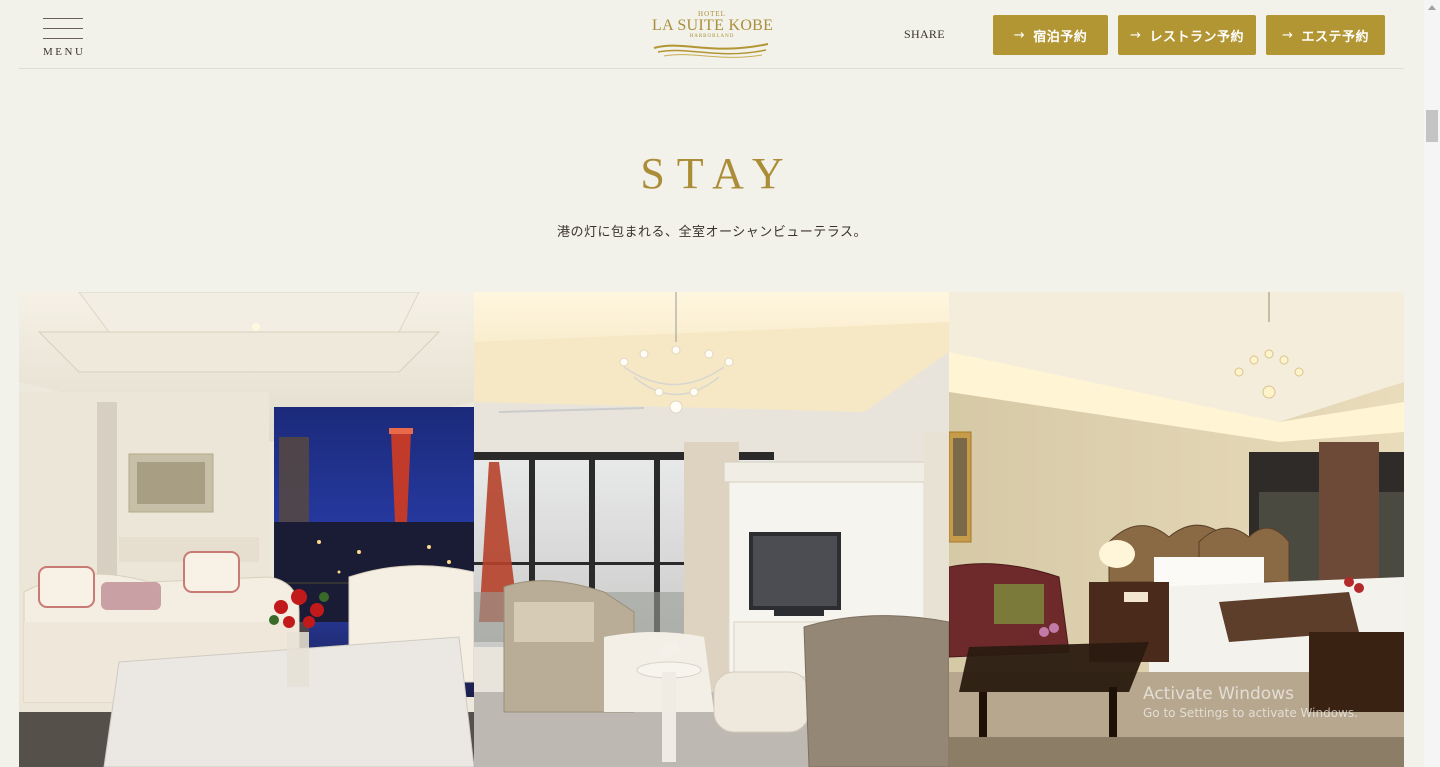 This screenshot has width=1440, height=767. I want to click on hotel-logo: HOTEL LA SUITE KOBE HARBORLAND, so click(713, 34).